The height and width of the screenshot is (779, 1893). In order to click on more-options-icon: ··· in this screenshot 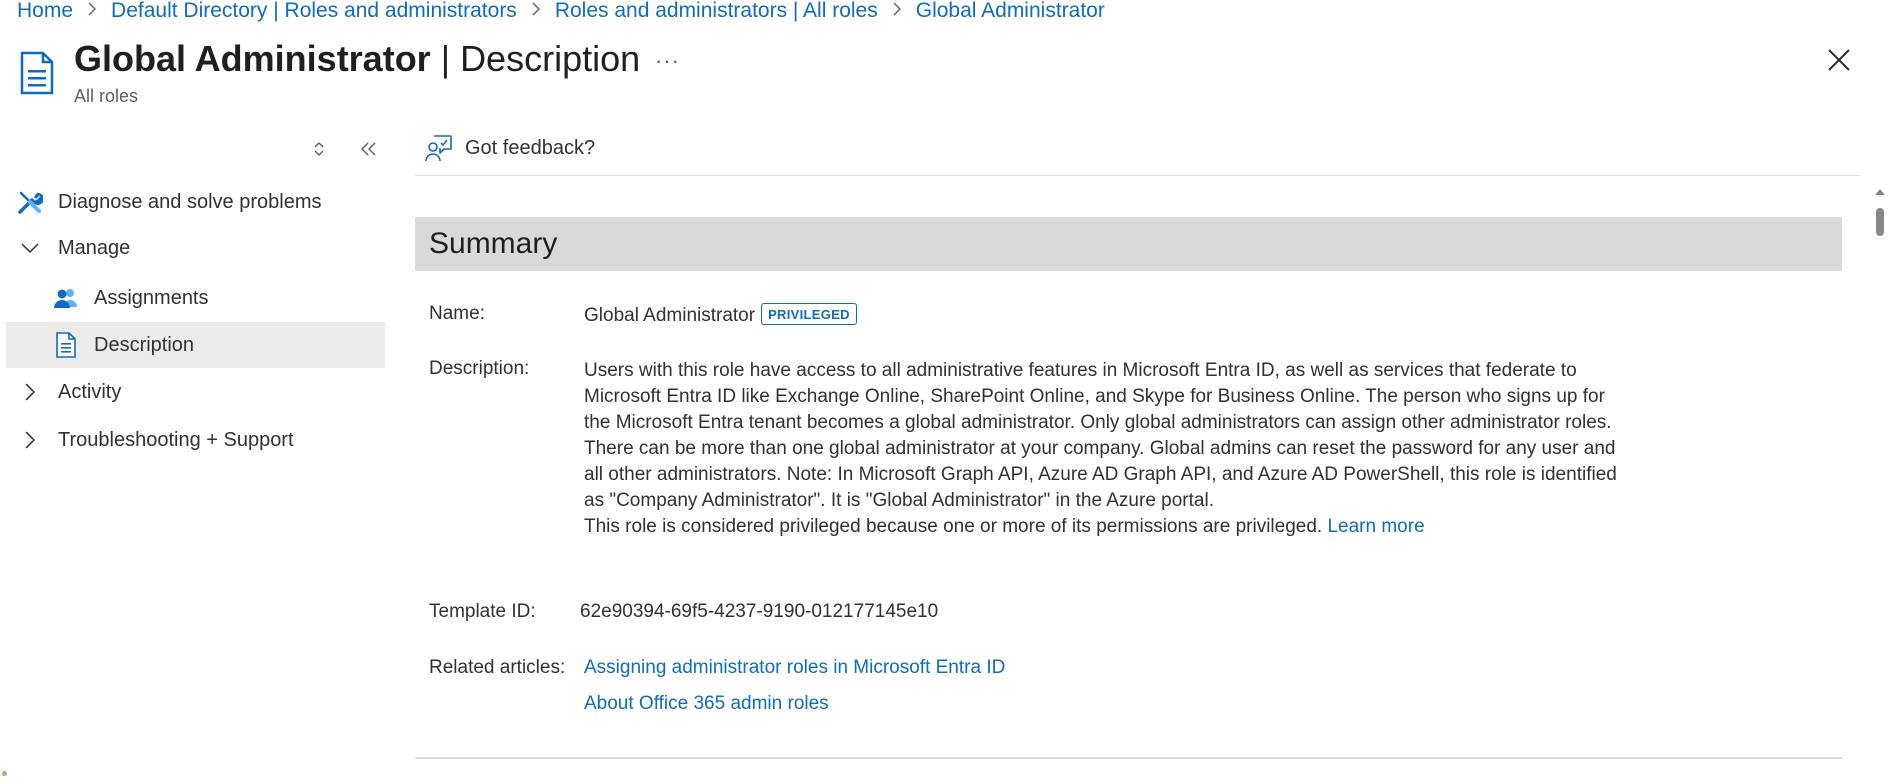, I will do `click(667, 61)`.